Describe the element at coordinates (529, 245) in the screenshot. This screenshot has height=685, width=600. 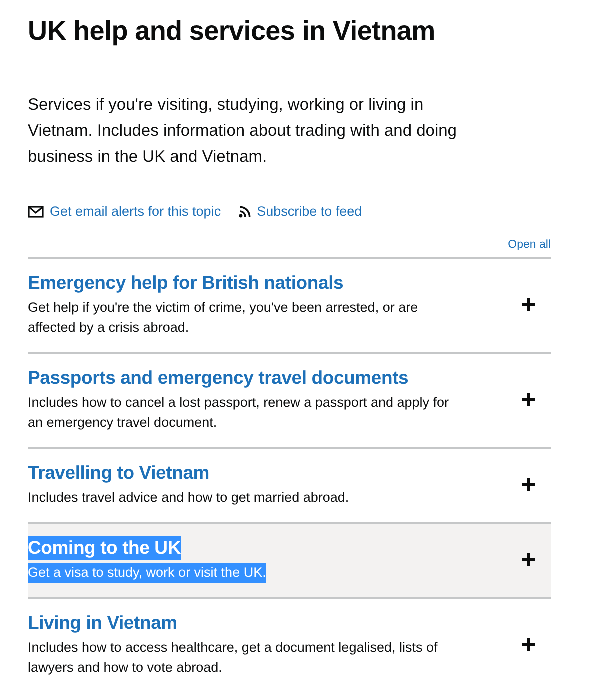
I see `open-all-link: Open all` at that location.